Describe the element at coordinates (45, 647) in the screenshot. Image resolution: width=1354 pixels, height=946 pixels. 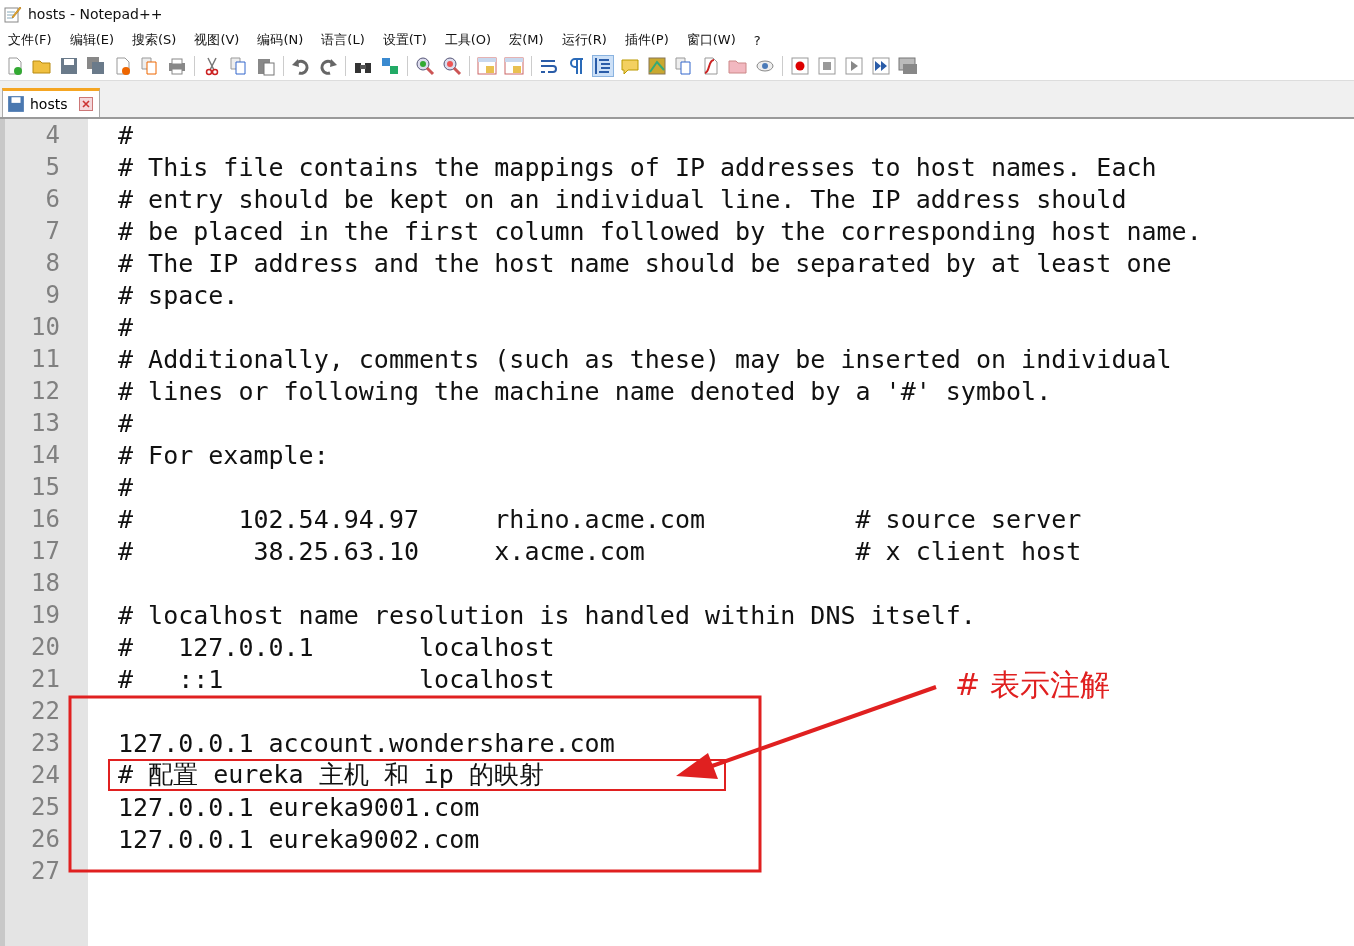
I see `line-number: 20` at that location.